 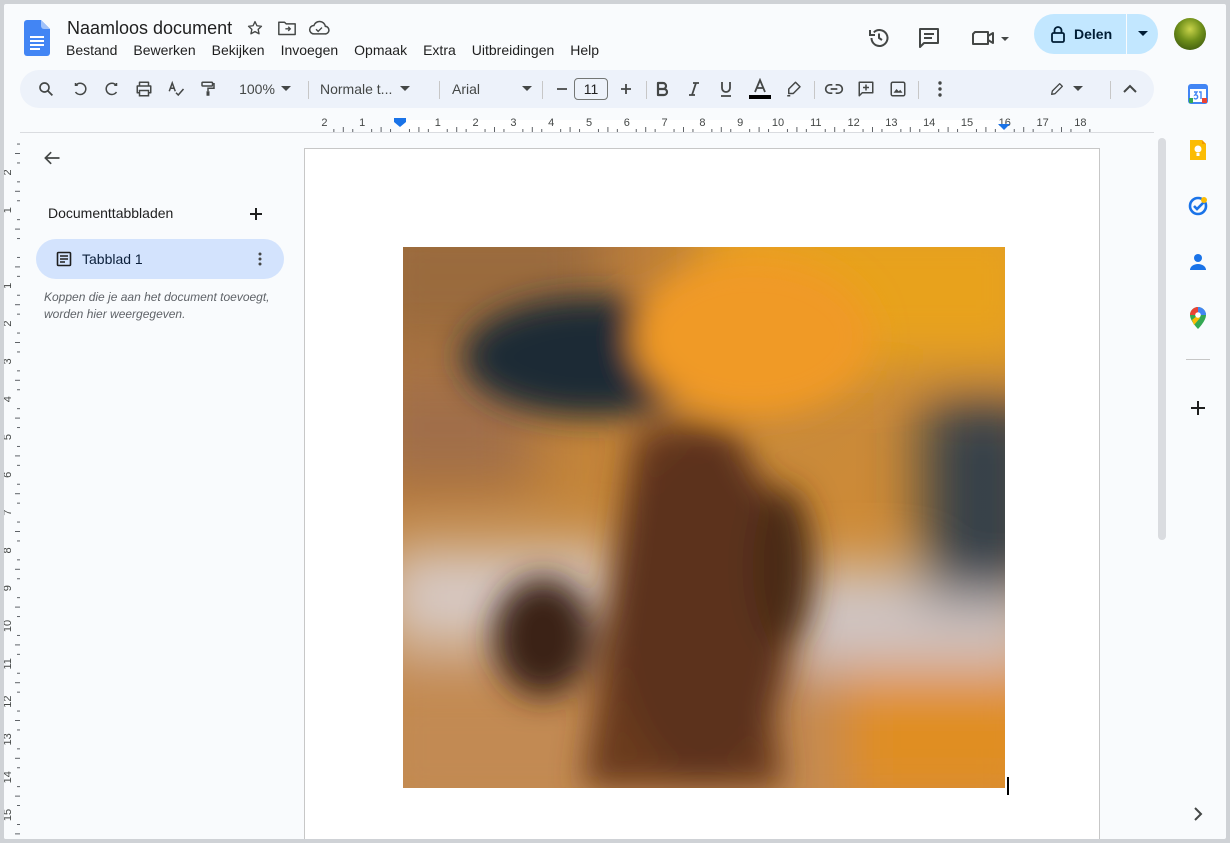 What do you see at coordinates (144, 89) in the screenshot?
I see `print-icon` at bounding box center [144, 89].